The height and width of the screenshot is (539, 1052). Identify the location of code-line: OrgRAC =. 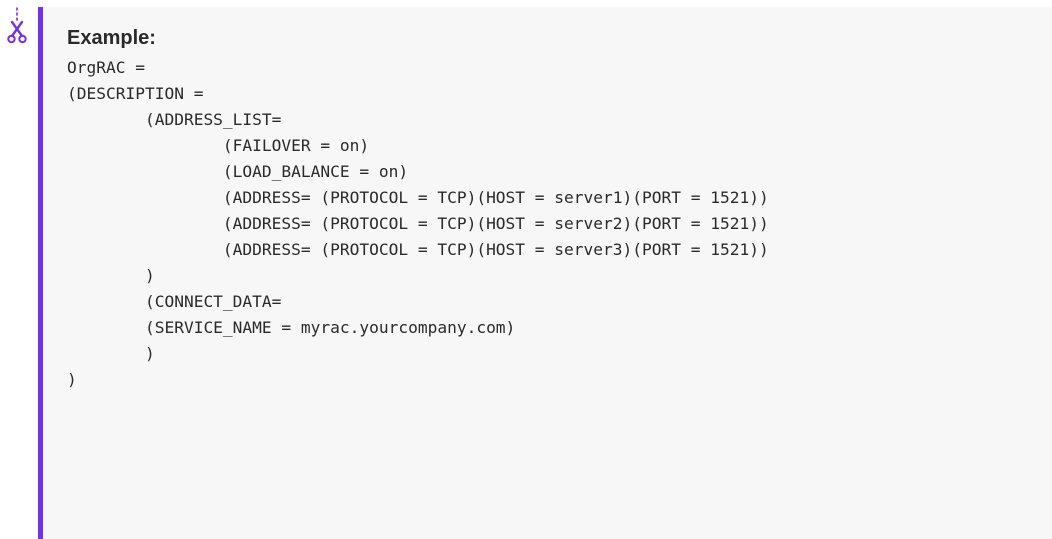
(106, 67).